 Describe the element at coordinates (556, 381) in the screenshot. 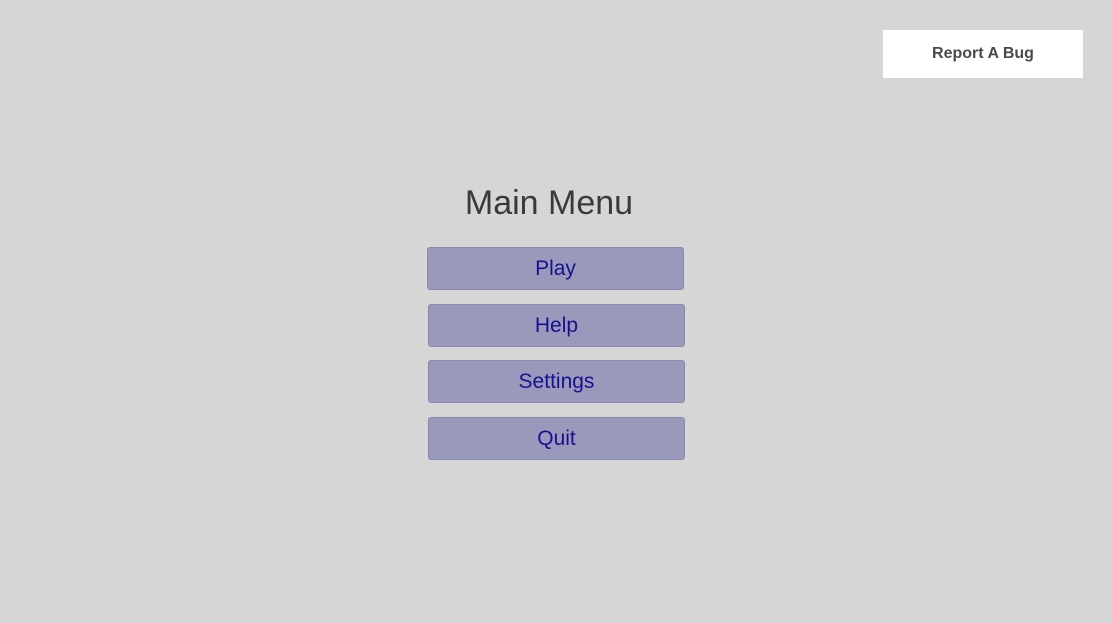

I see `settings-button: Settings` at that location.